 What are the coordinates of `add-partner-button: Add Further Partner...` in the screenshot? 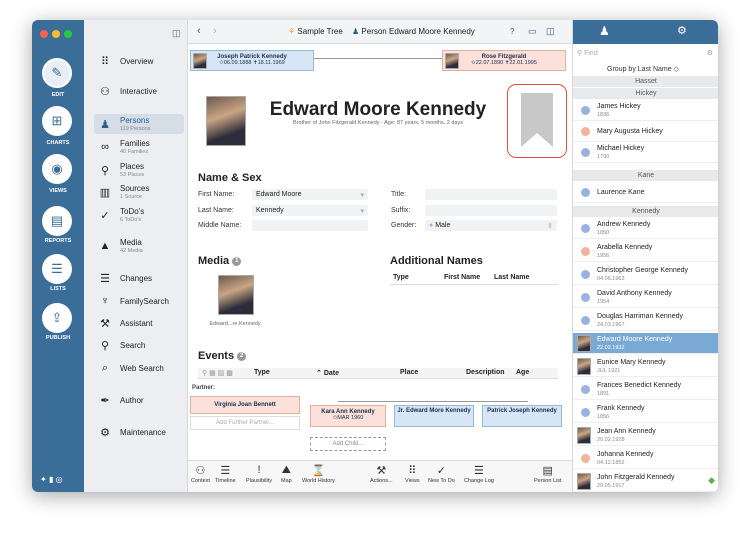 It's located at (245, 423).